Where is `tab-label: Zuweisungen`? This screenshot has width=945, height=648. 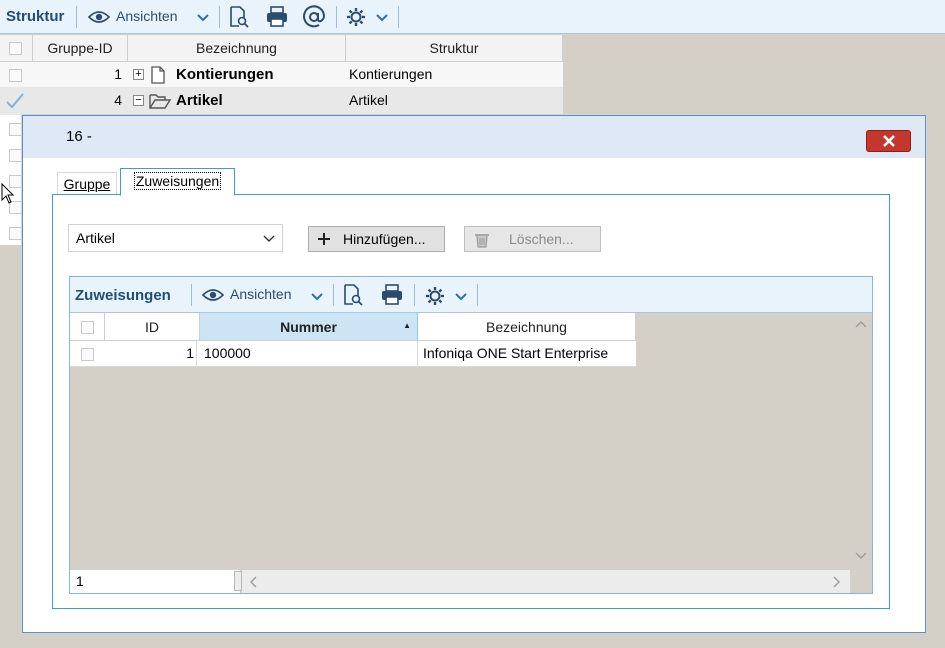
tab-label: Zuweisungen is located at coordinates (177, 181).